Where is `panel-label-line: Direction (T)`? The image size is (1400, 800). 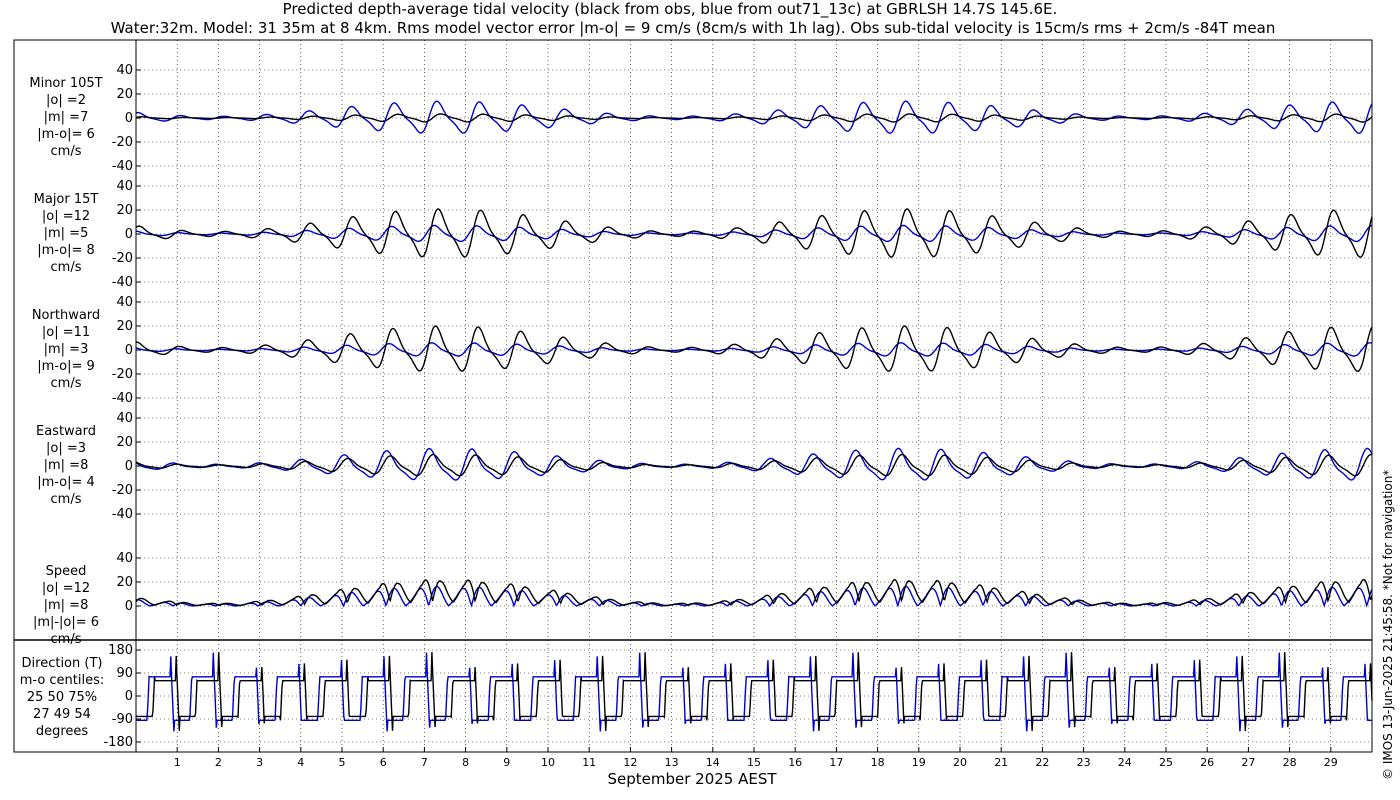
panel-label-line: Direction (T) is located at coordinates (62, 663).